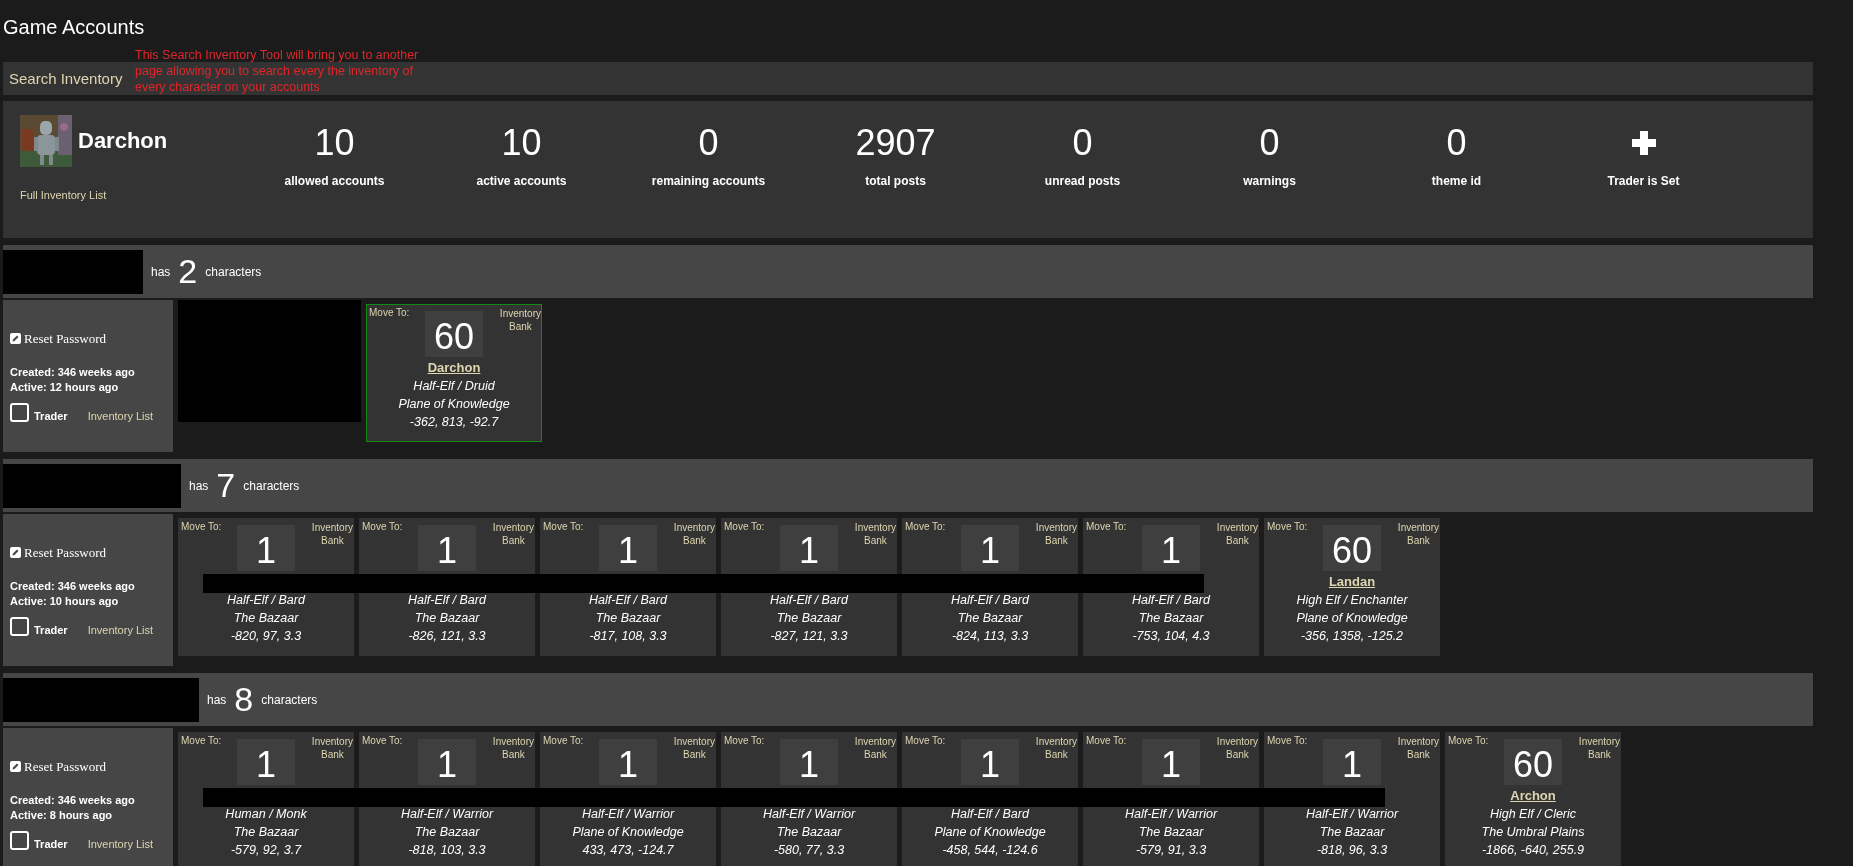  Describe the element at coordinates (628, 636) in the screenshot. I see `coordinates: -817, 108, 3.3` at that location.